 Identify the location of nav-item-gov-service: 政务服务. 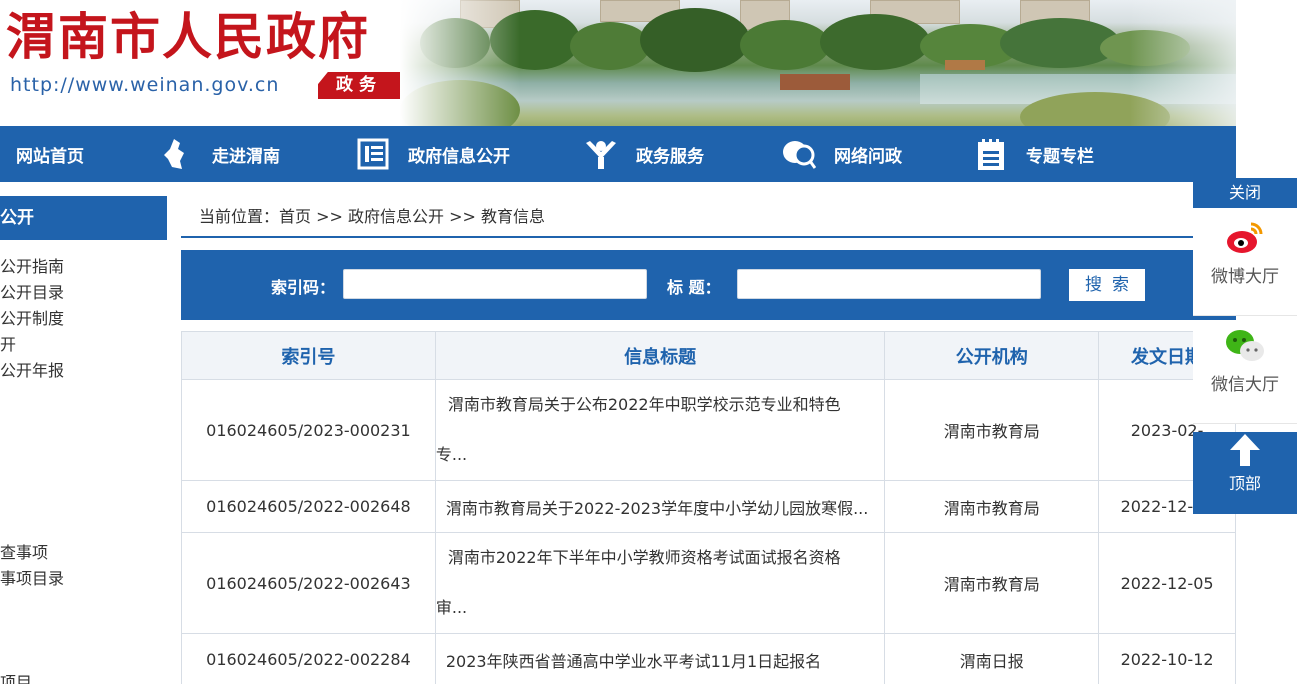
(644, 154).